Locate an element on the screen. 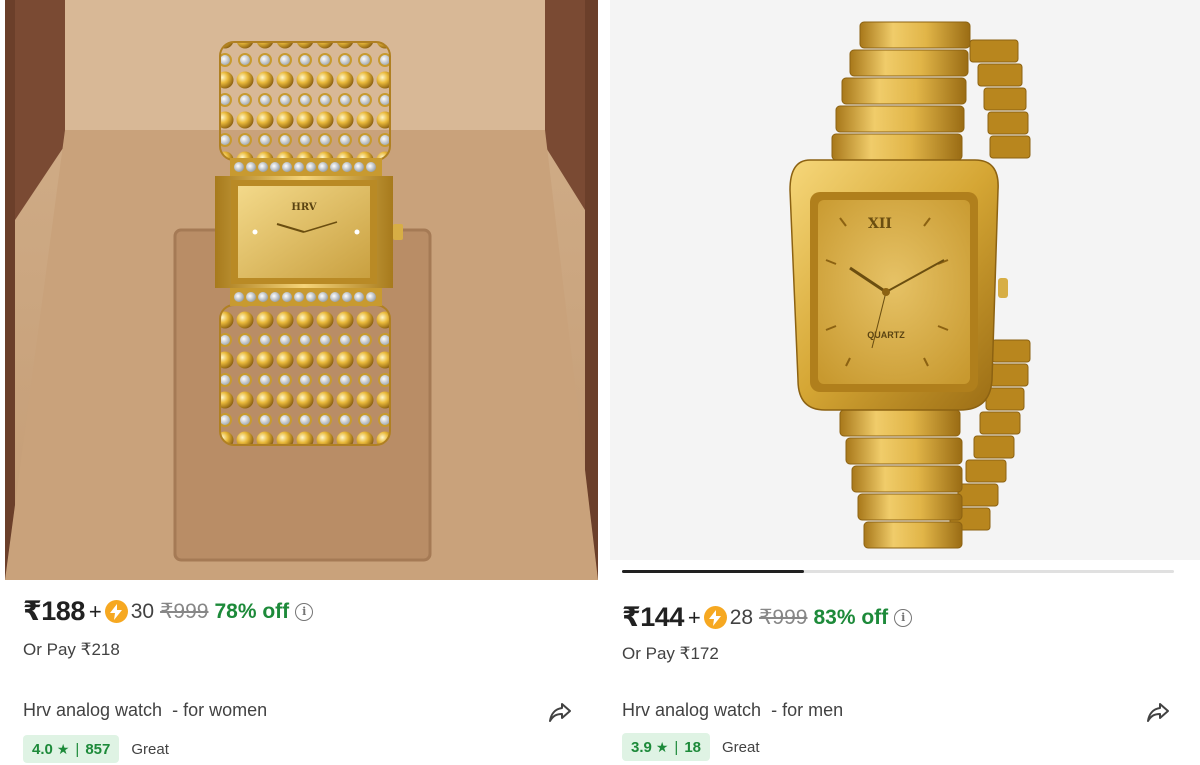 The image size is (1200, 765). svg-text: XII is located at coordinates (880, 224).